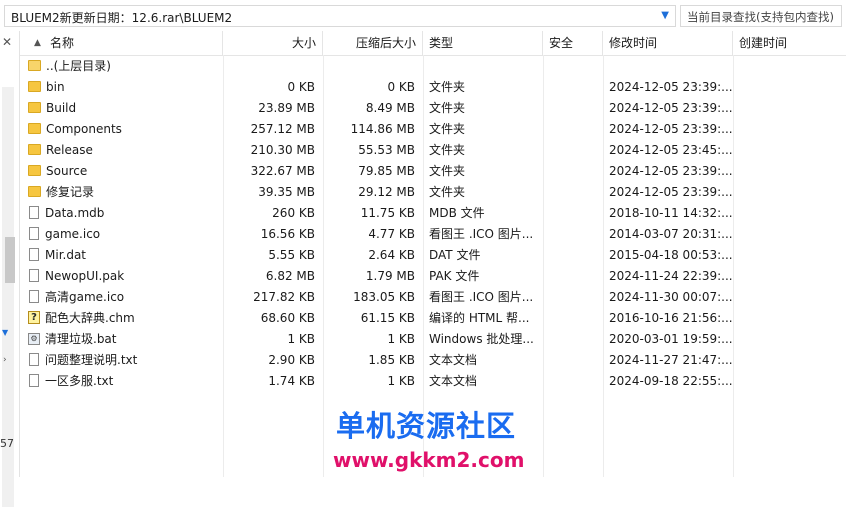  Describe the element at coordinates (401, 339) in the screenshot. I see `file-compressed-size: 1 KB` at that location.